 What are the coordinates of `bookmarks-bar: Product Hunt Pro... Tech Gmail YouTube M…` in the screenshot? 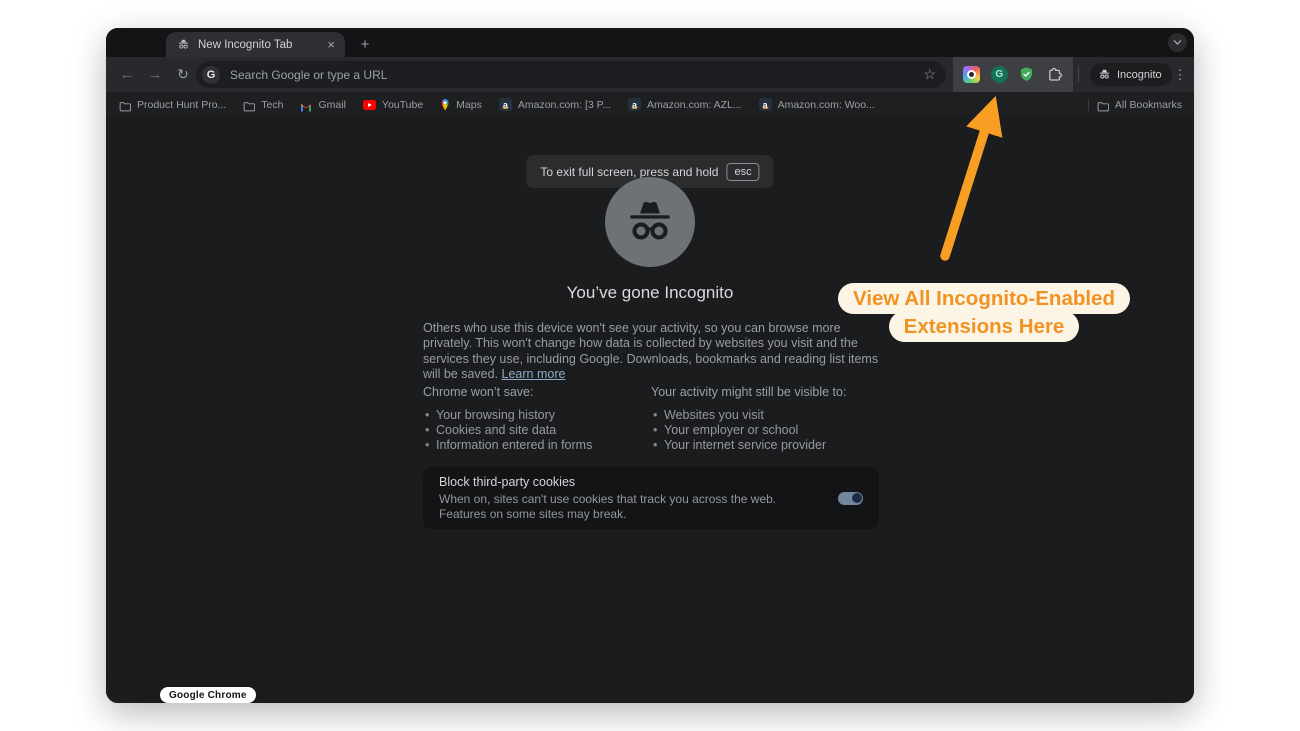 It's located at (650, 104).